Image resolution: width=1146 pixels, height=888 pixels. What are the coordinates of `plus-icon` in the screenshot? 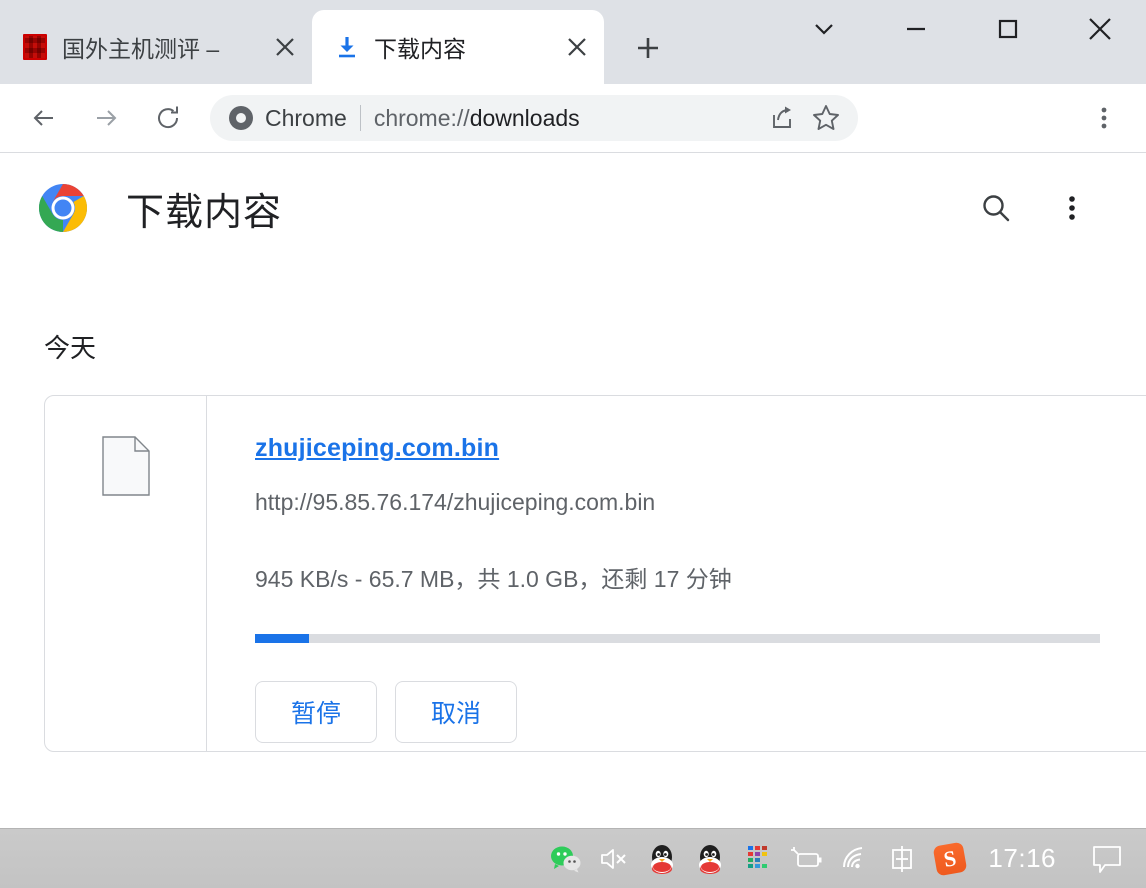 It's located at (648, 48).